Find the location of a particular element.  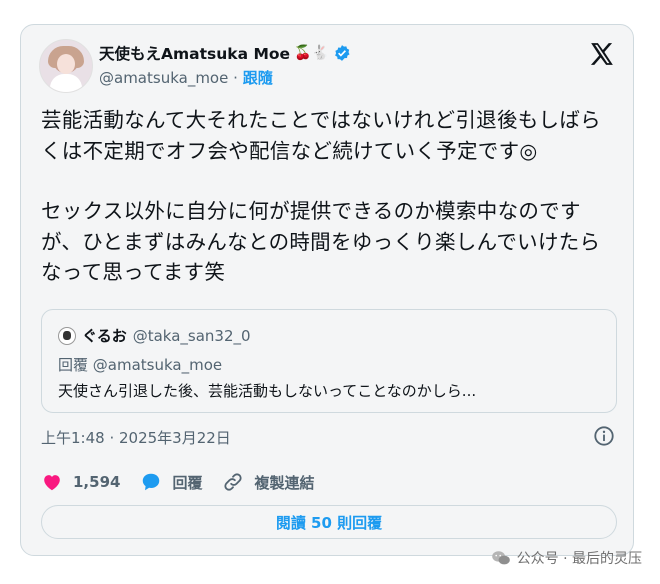

action-bar: 1,594 回覆 複製連結 is located at coordinates (187, 482).